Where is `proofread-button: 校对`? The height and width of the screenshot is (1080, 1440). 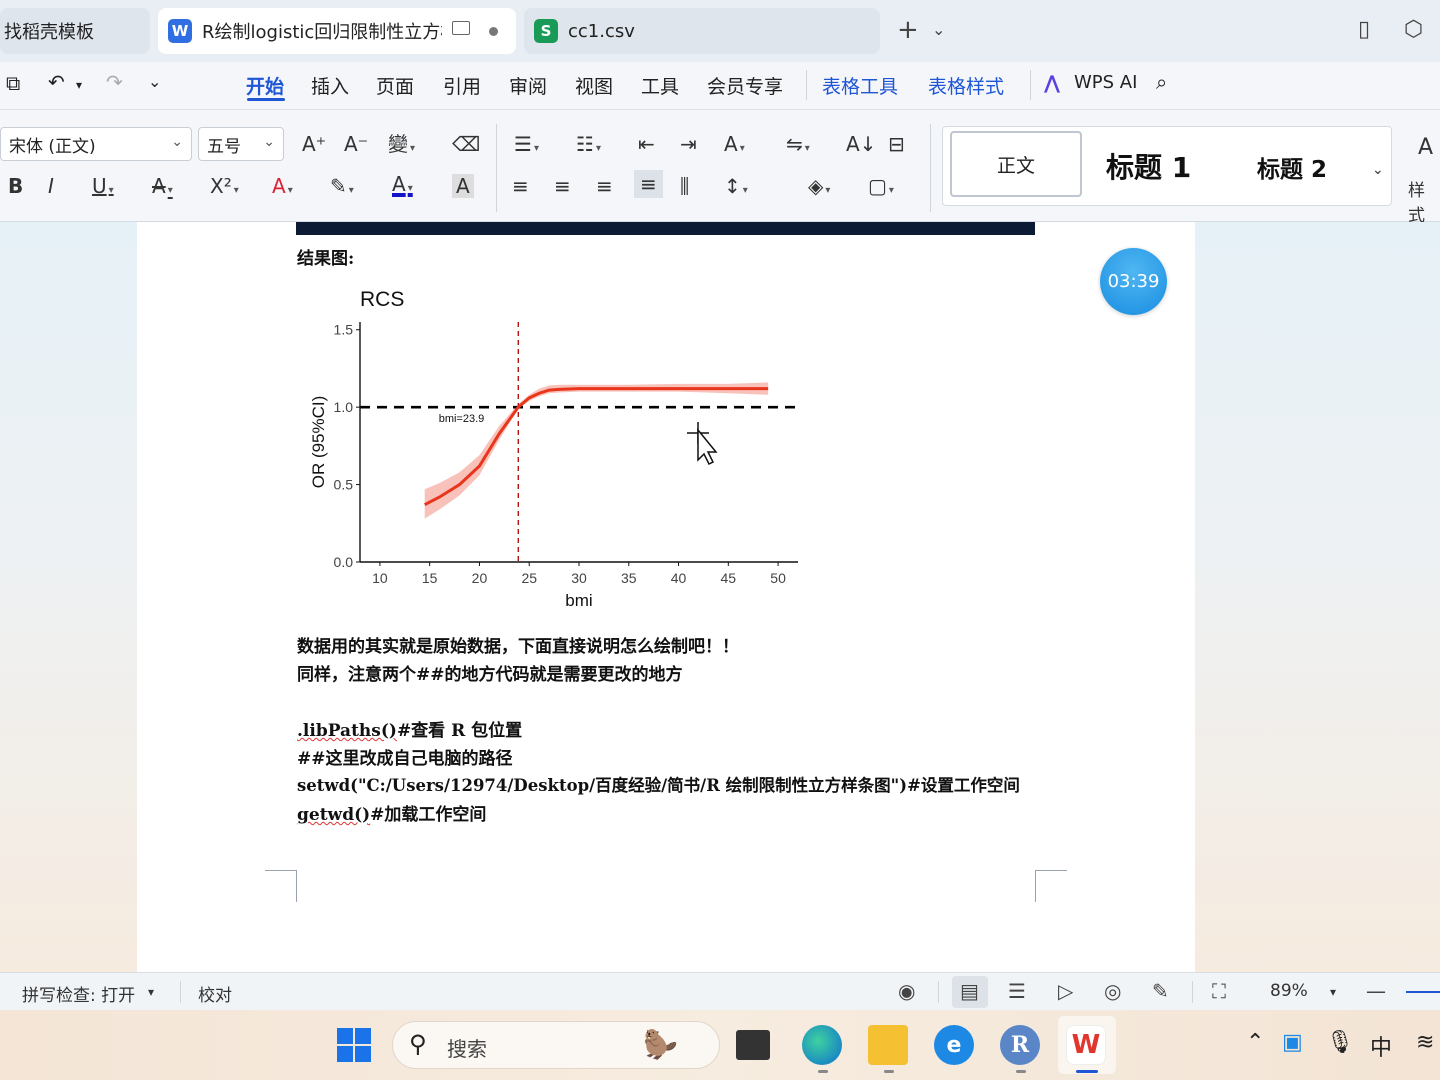
proofread-button: 校对 is located at coordinates (215, 993).